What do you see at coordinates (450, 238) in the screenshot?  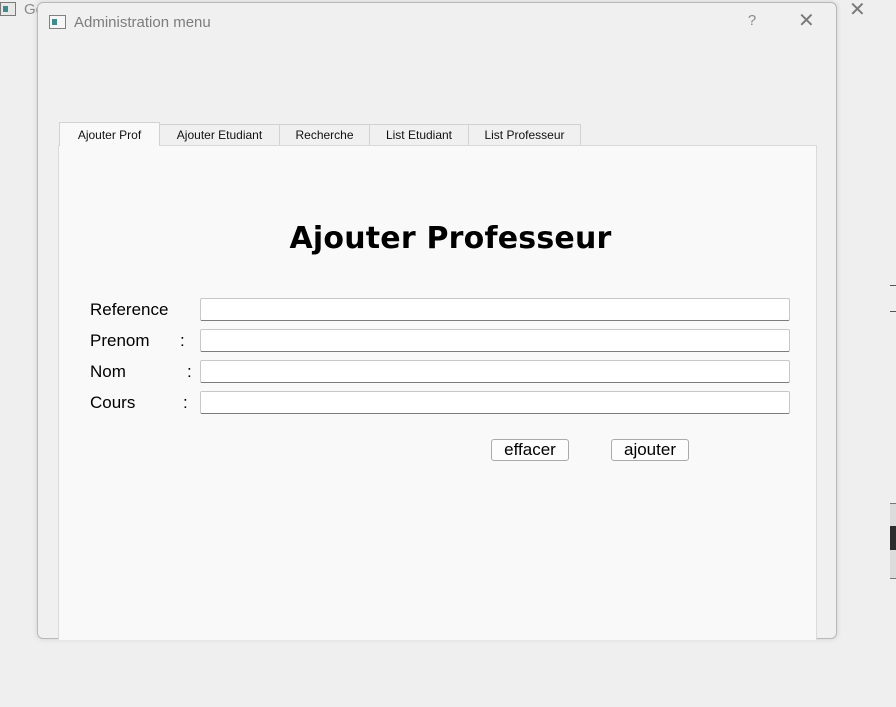 I see `form-title: Ajouter Professeur` at bounding box center [450, 238].